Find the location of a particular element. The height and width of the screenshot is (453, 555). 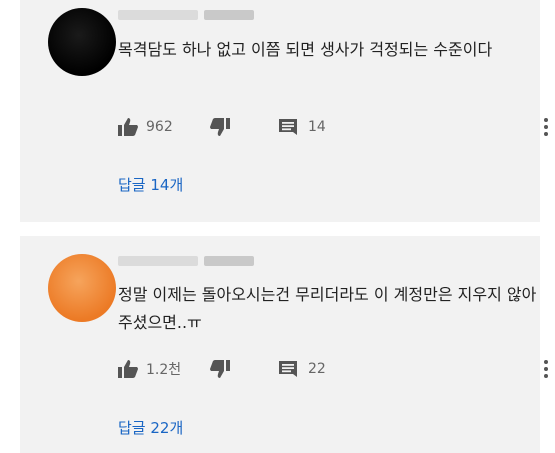

reply-count: 14 is located at coordinates (317, 127).